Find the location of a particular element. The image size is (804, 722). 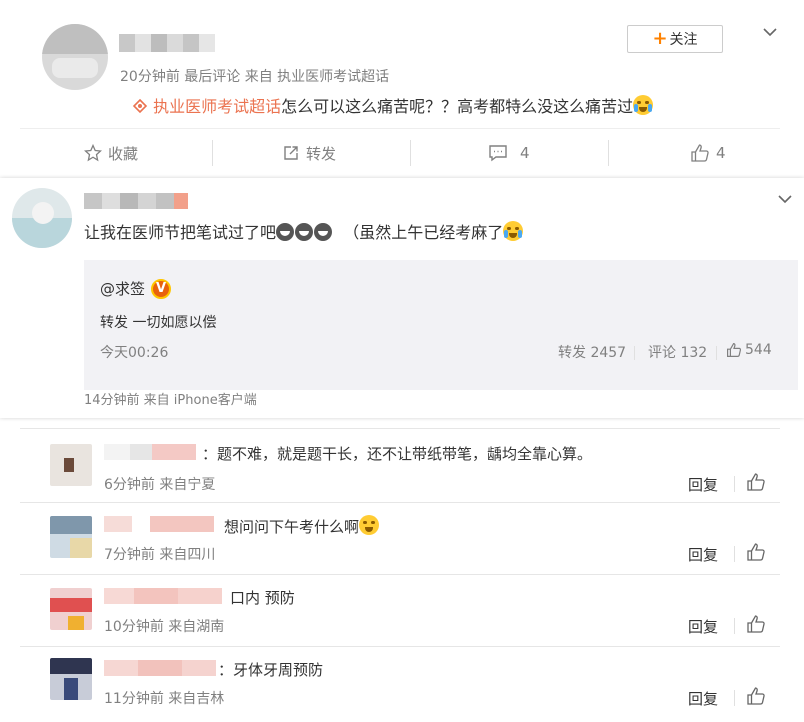

original-time: 今天00:26 is located at coordinates (134, 352).